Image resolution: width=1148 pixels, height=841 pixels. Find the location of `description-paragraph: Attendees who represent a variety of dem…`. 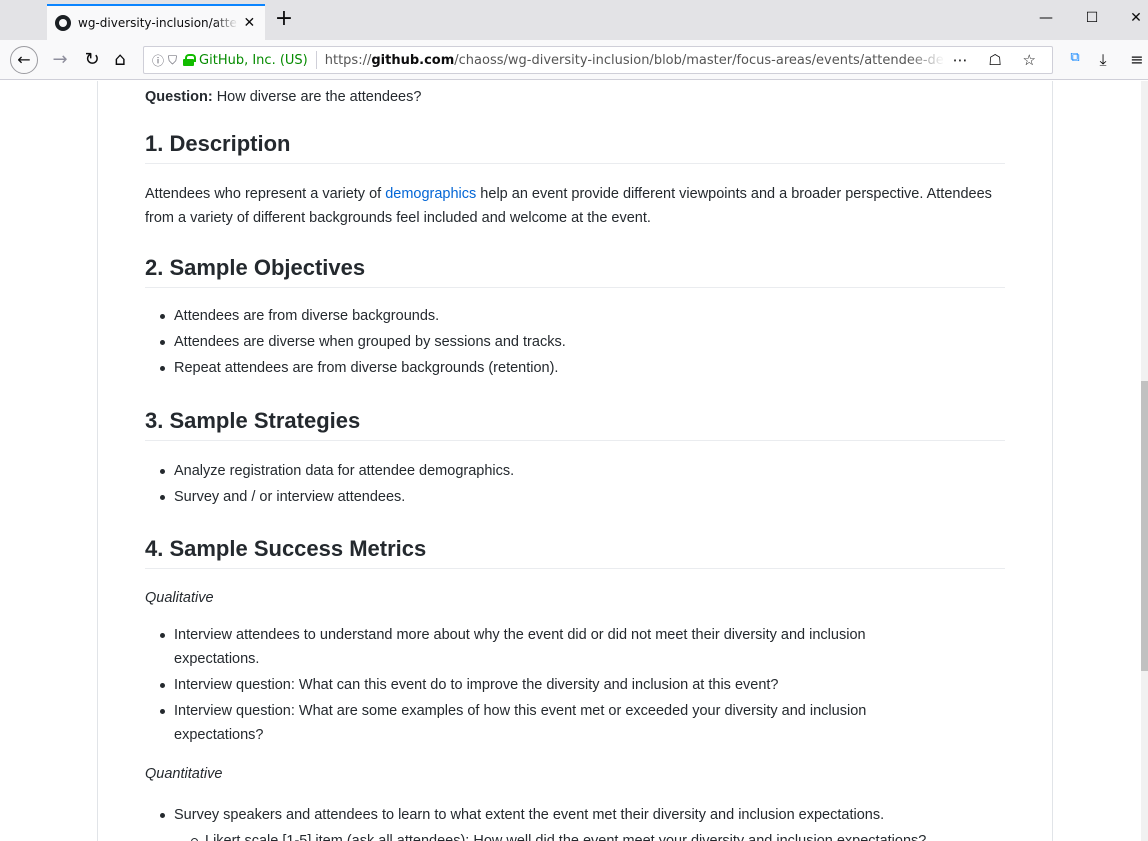

description-paragraph: Attendees who represent a variety of dem… is located at coordinates (568, 206).